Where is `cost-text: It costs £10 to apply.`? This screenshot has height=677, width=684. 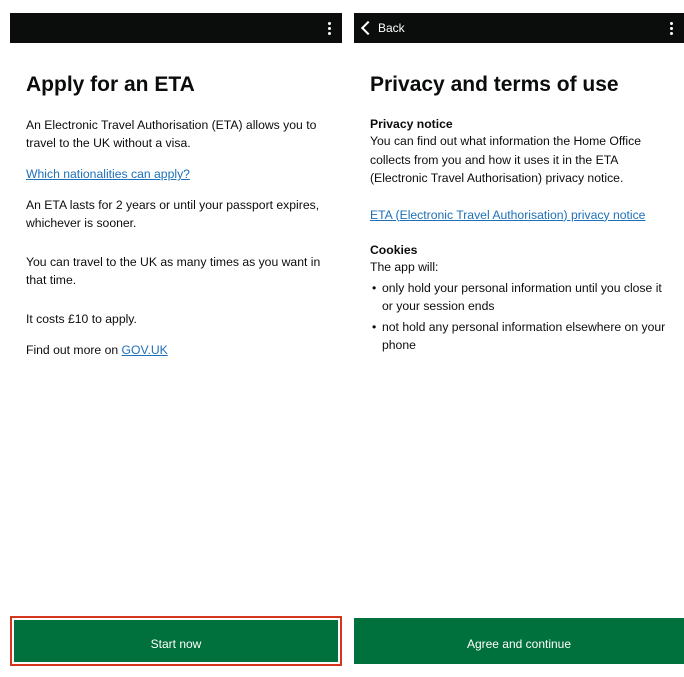
cost-text: It costs £10 to apply. is located at coordinates (81, 319).